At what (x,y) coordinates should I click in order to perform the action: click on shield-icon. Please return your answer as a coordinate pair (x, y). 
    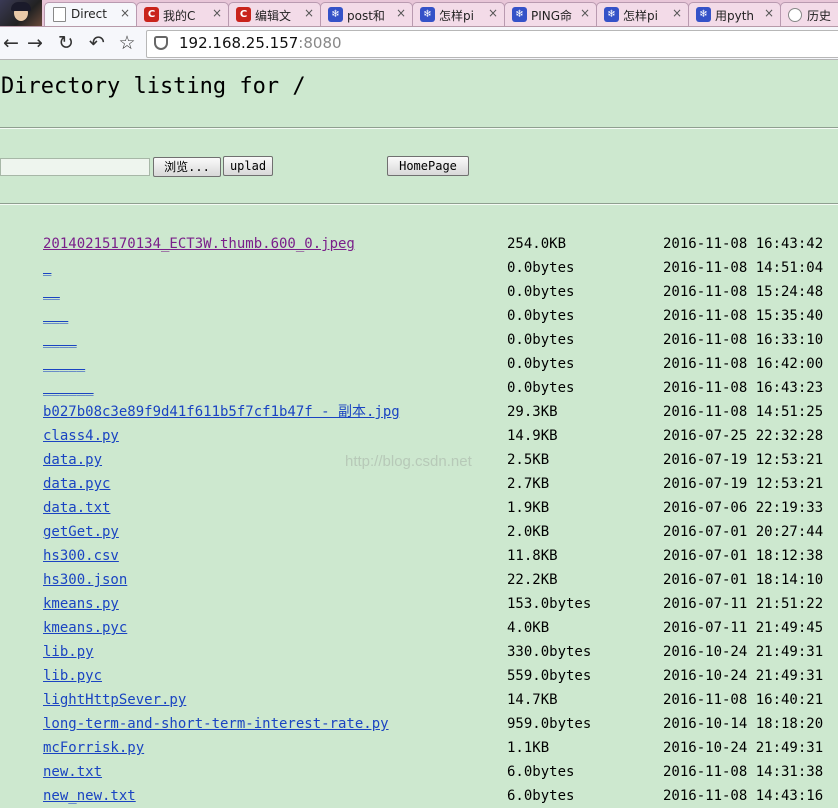
    Looking at the image, I should click on (161, 43).